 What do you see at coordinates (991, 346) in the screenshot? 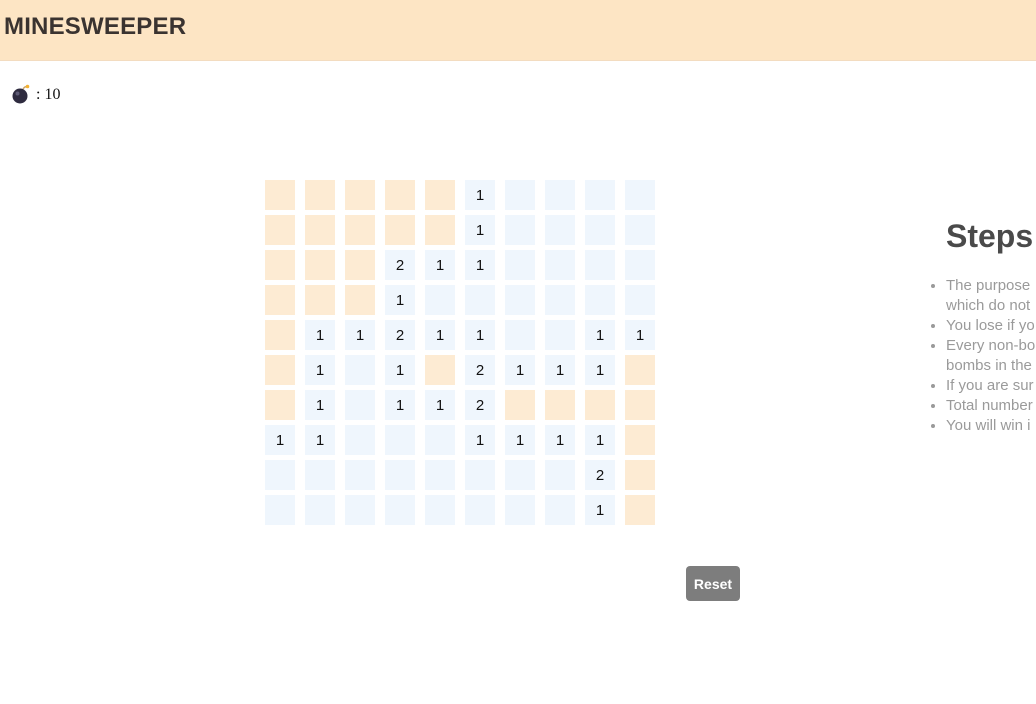
I see `steps-item: Every non-bo` at bounding box center [991, 346].